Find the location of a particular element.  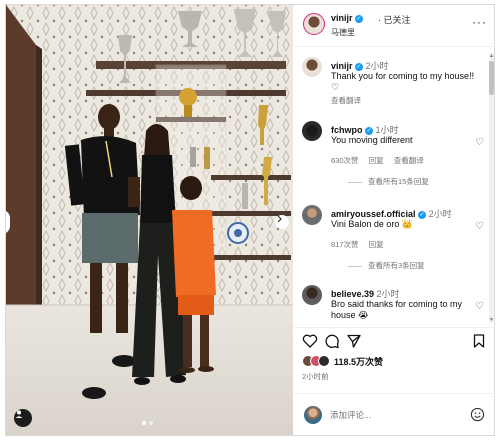

user-tag-icon is located at coordinates (19, 414).